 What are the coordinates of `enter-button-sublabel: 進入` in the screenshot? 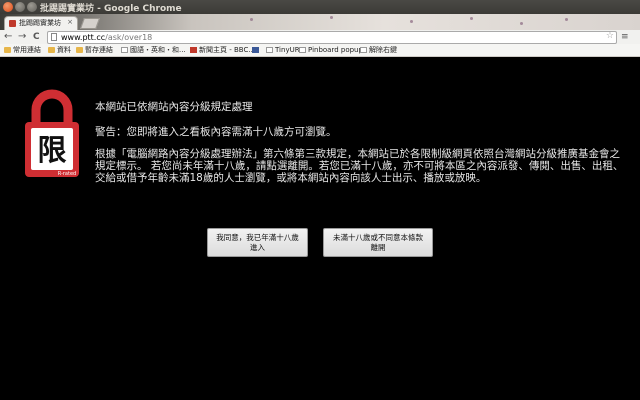 It's located at (257, 247).